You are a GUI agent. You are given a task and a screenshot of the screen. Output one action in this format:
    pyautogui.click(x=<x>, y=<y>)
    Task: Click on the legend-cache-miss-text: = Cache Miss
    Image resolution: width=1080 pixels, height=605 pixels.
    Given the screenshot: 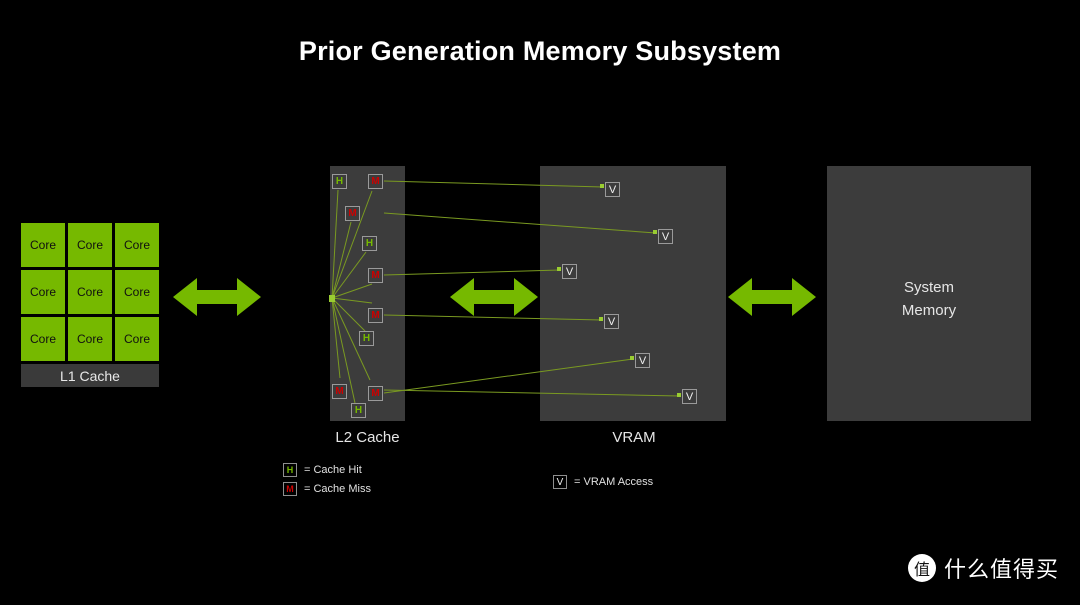 What is the action you would take?
    pyautogui.click(x=337, y=489)
    